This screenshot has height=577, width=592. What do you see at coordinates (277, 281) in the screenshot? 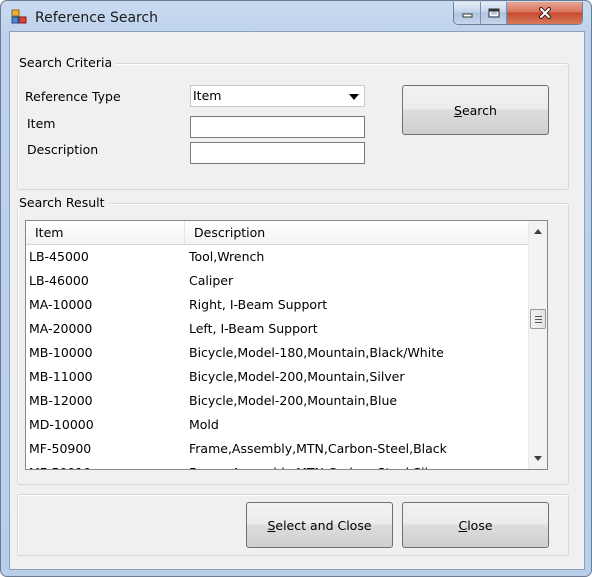
I see `table-row: LB-46000 Caliper` at bounding box center [277, 281].